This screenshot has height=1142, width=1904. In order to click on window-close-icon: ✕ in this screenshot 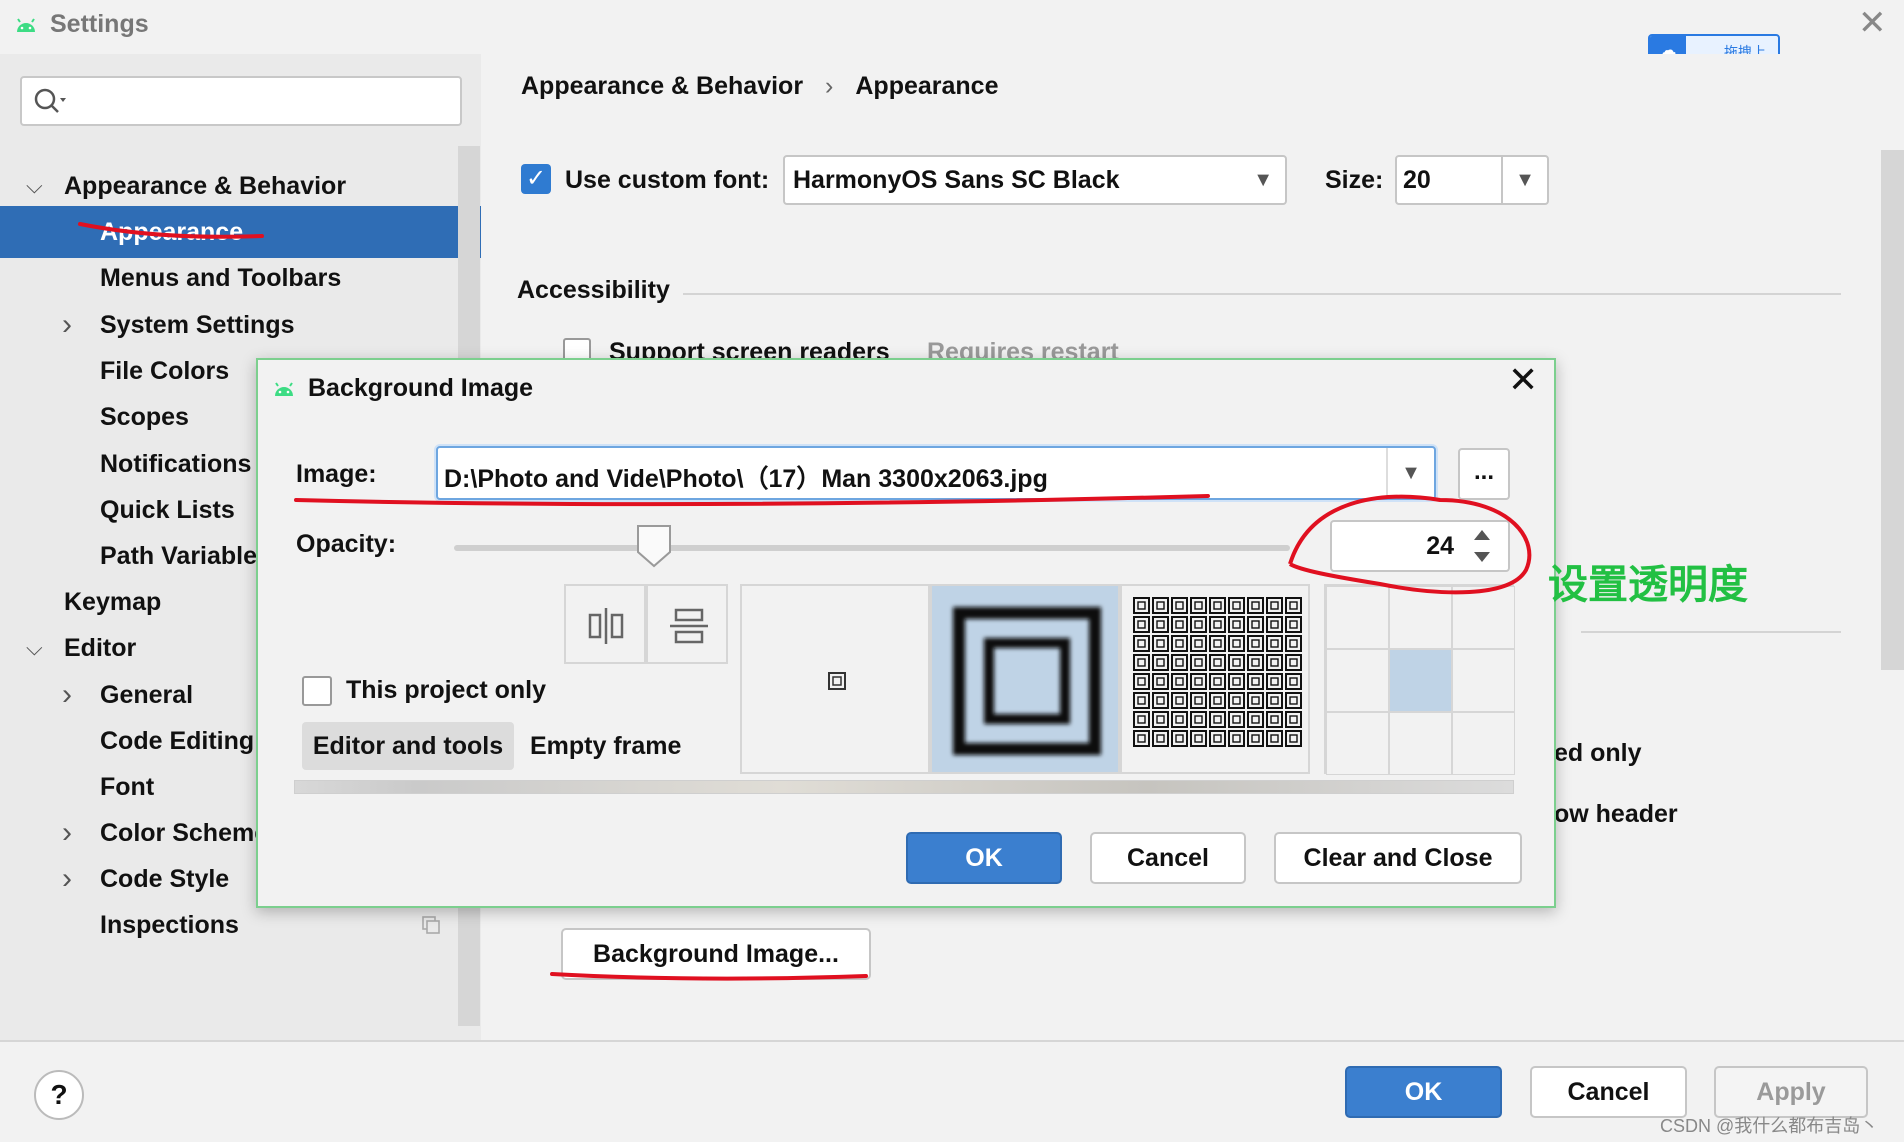, I will do `click(1872, 23)`.